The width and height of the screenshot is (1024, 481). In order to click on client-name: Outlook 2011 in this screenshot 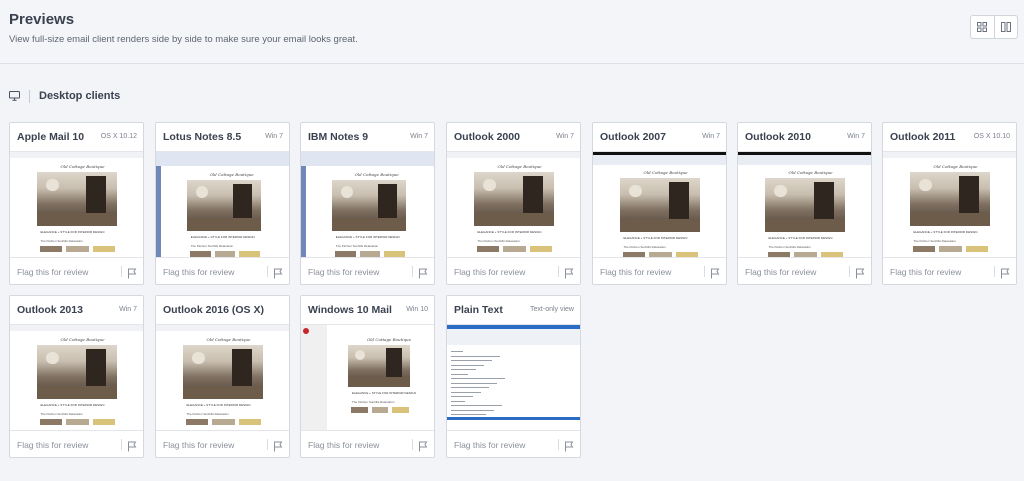, I will do `click(923, 137)`.